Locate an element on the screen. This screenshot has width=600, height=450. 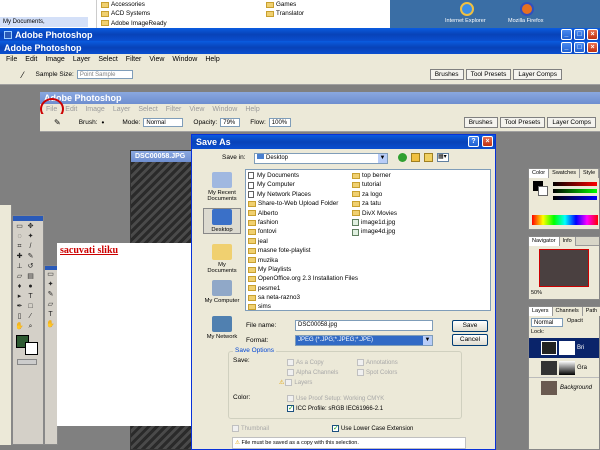
maximize-button-2: □ is located at coordinates (579, 47).